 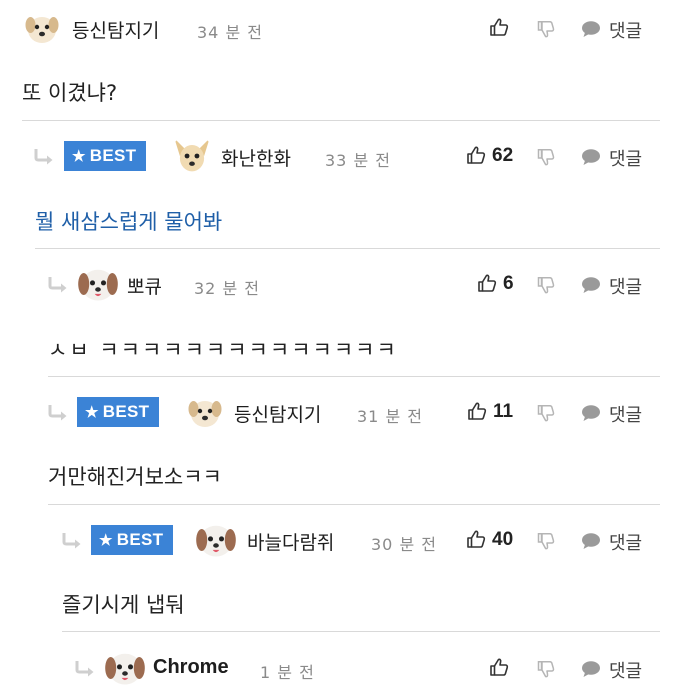 I want to click on like-count: 6, so click(x=508, y=283).